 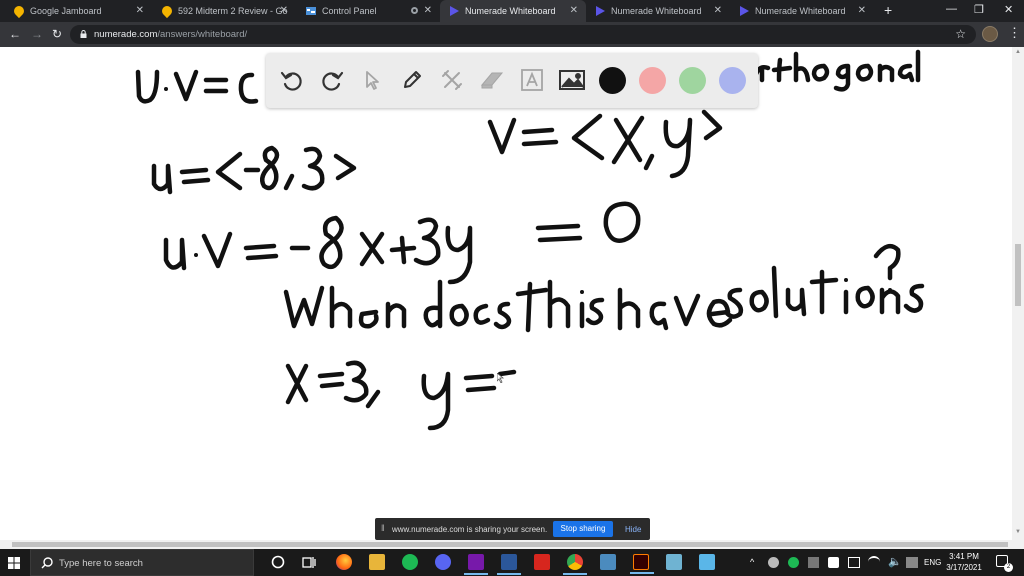 What do you see at coordinates (492, 80) in the screenshot?
I see `eraser-icon` at bounding box center [492, 80].